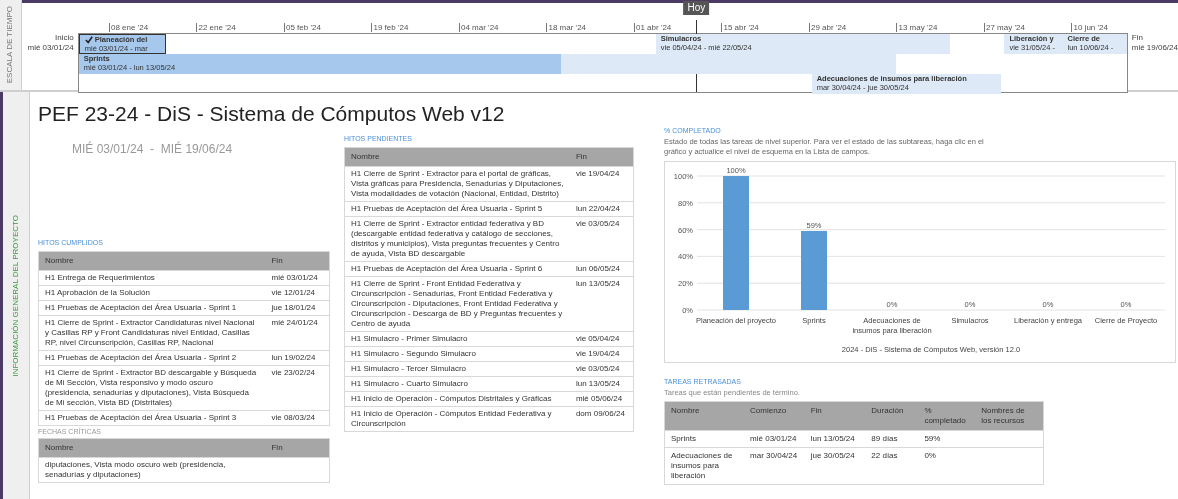 The height and width of the screenshot is (499, 1178). I want to click on tick-label: 19 feb '24, so click(390, 27).